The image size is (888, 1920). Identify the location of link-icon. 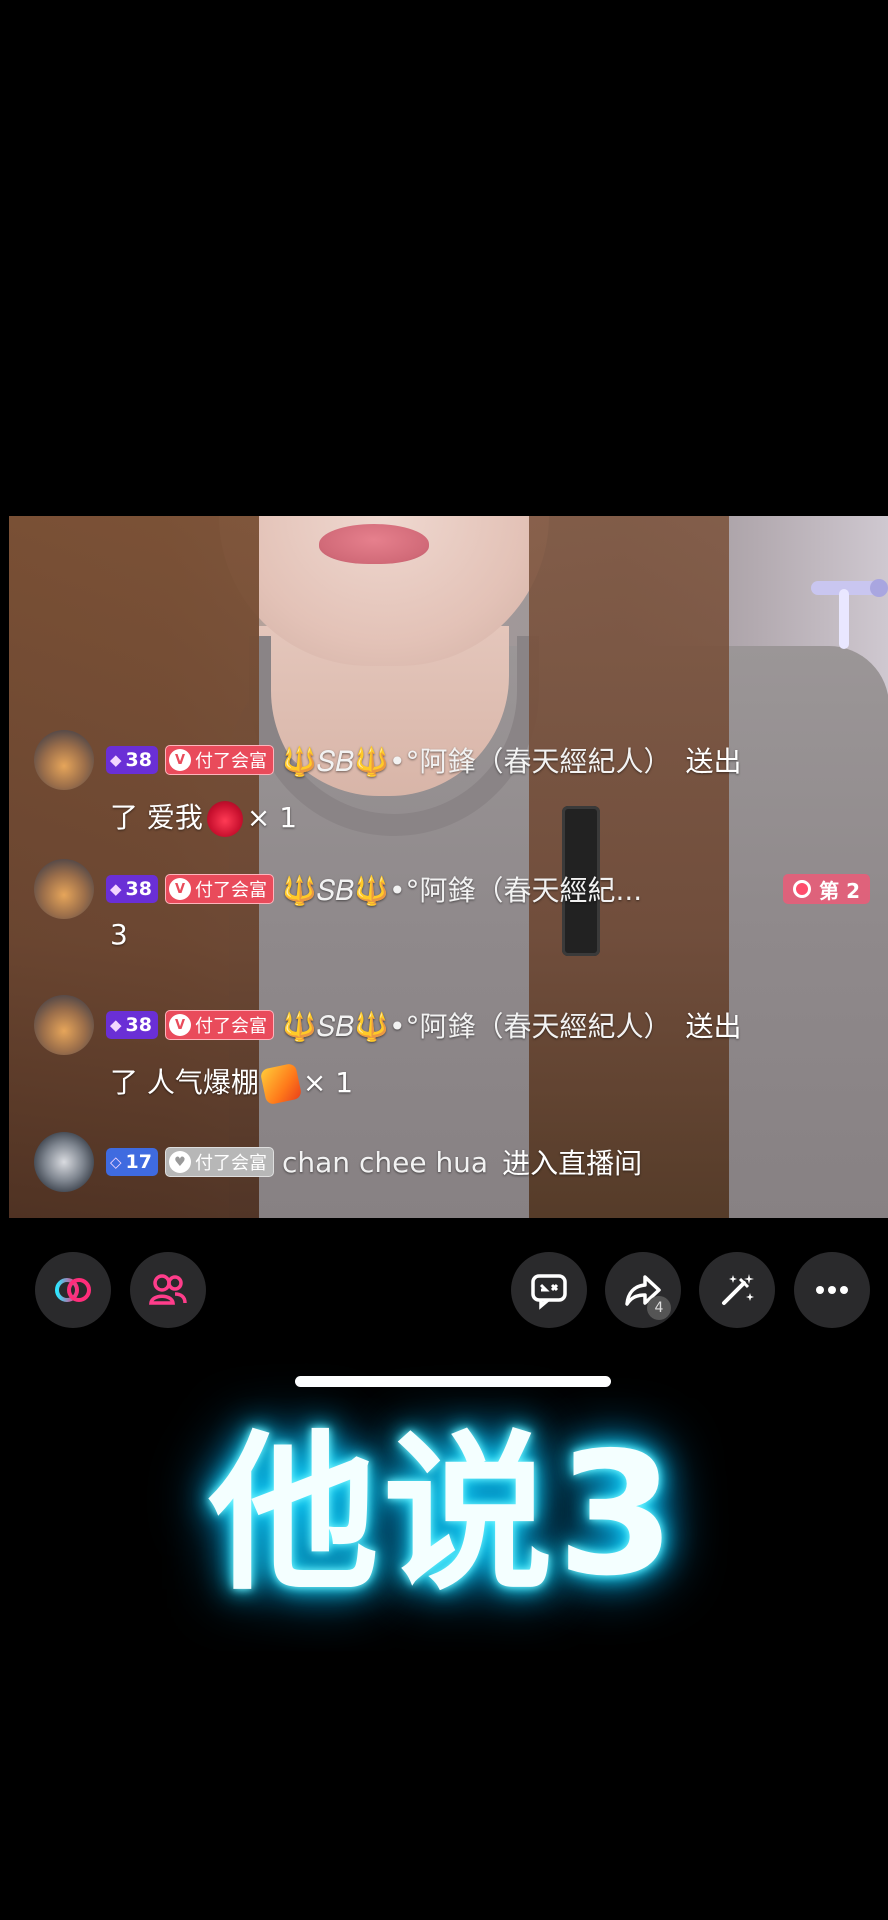
(73, 1290).